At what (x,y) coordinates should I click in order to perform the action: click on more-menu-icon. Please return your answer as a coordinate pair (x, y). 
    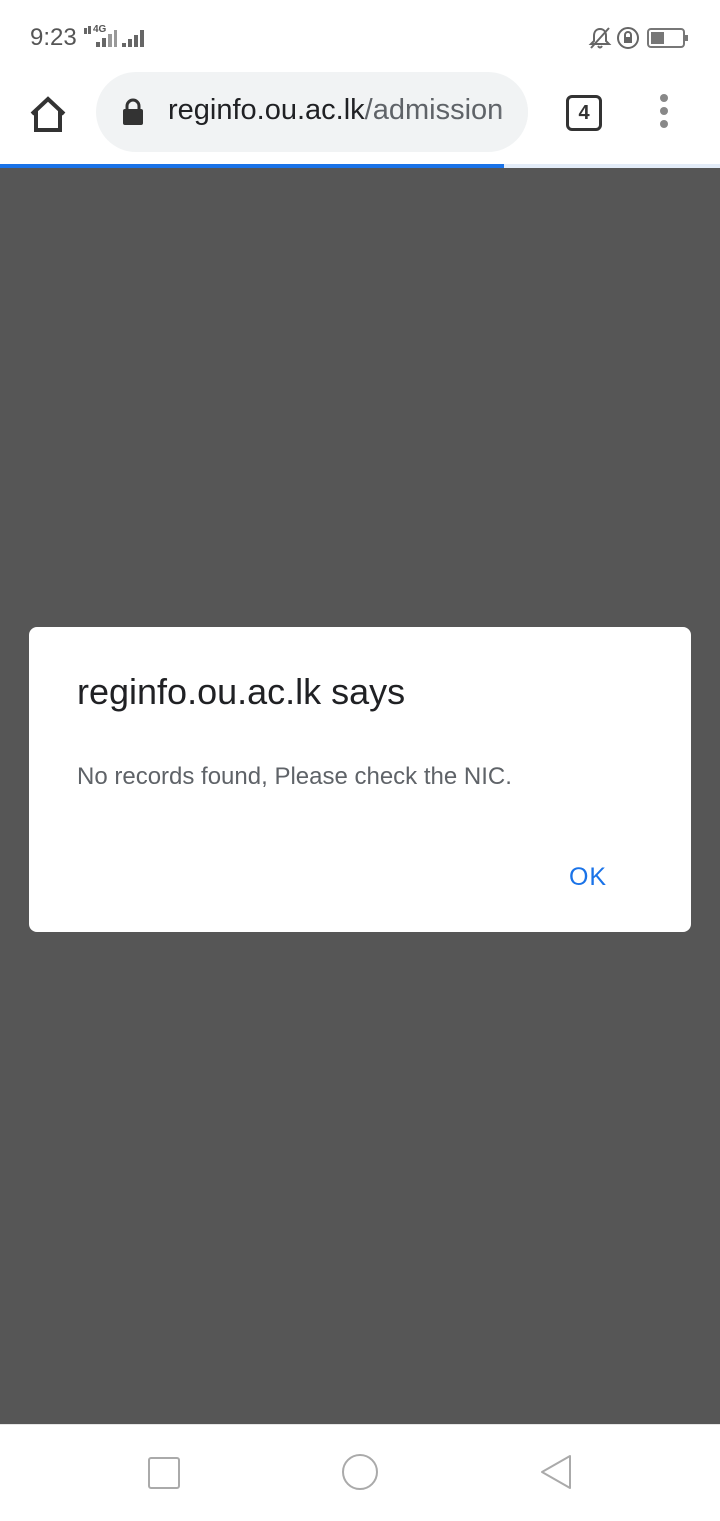
    Looking at the image, I should click on (664, 114).